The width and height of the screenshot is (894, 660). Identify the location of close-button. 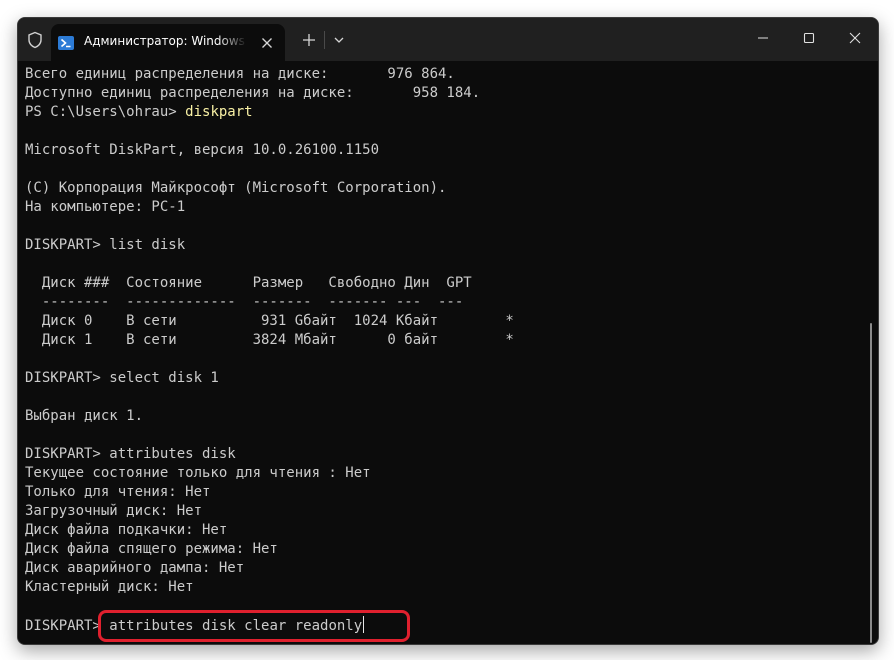
(855, 38).